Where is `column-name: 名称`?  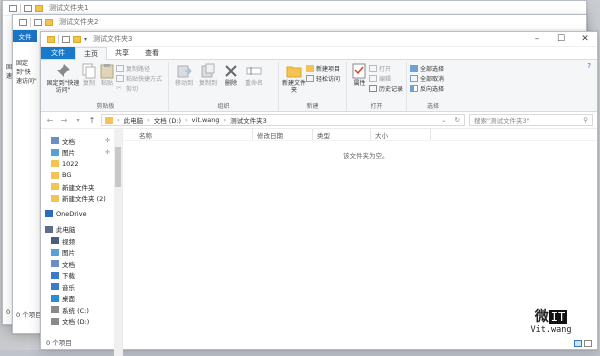
column-name: 名称 is located at coordinates (188, 134).